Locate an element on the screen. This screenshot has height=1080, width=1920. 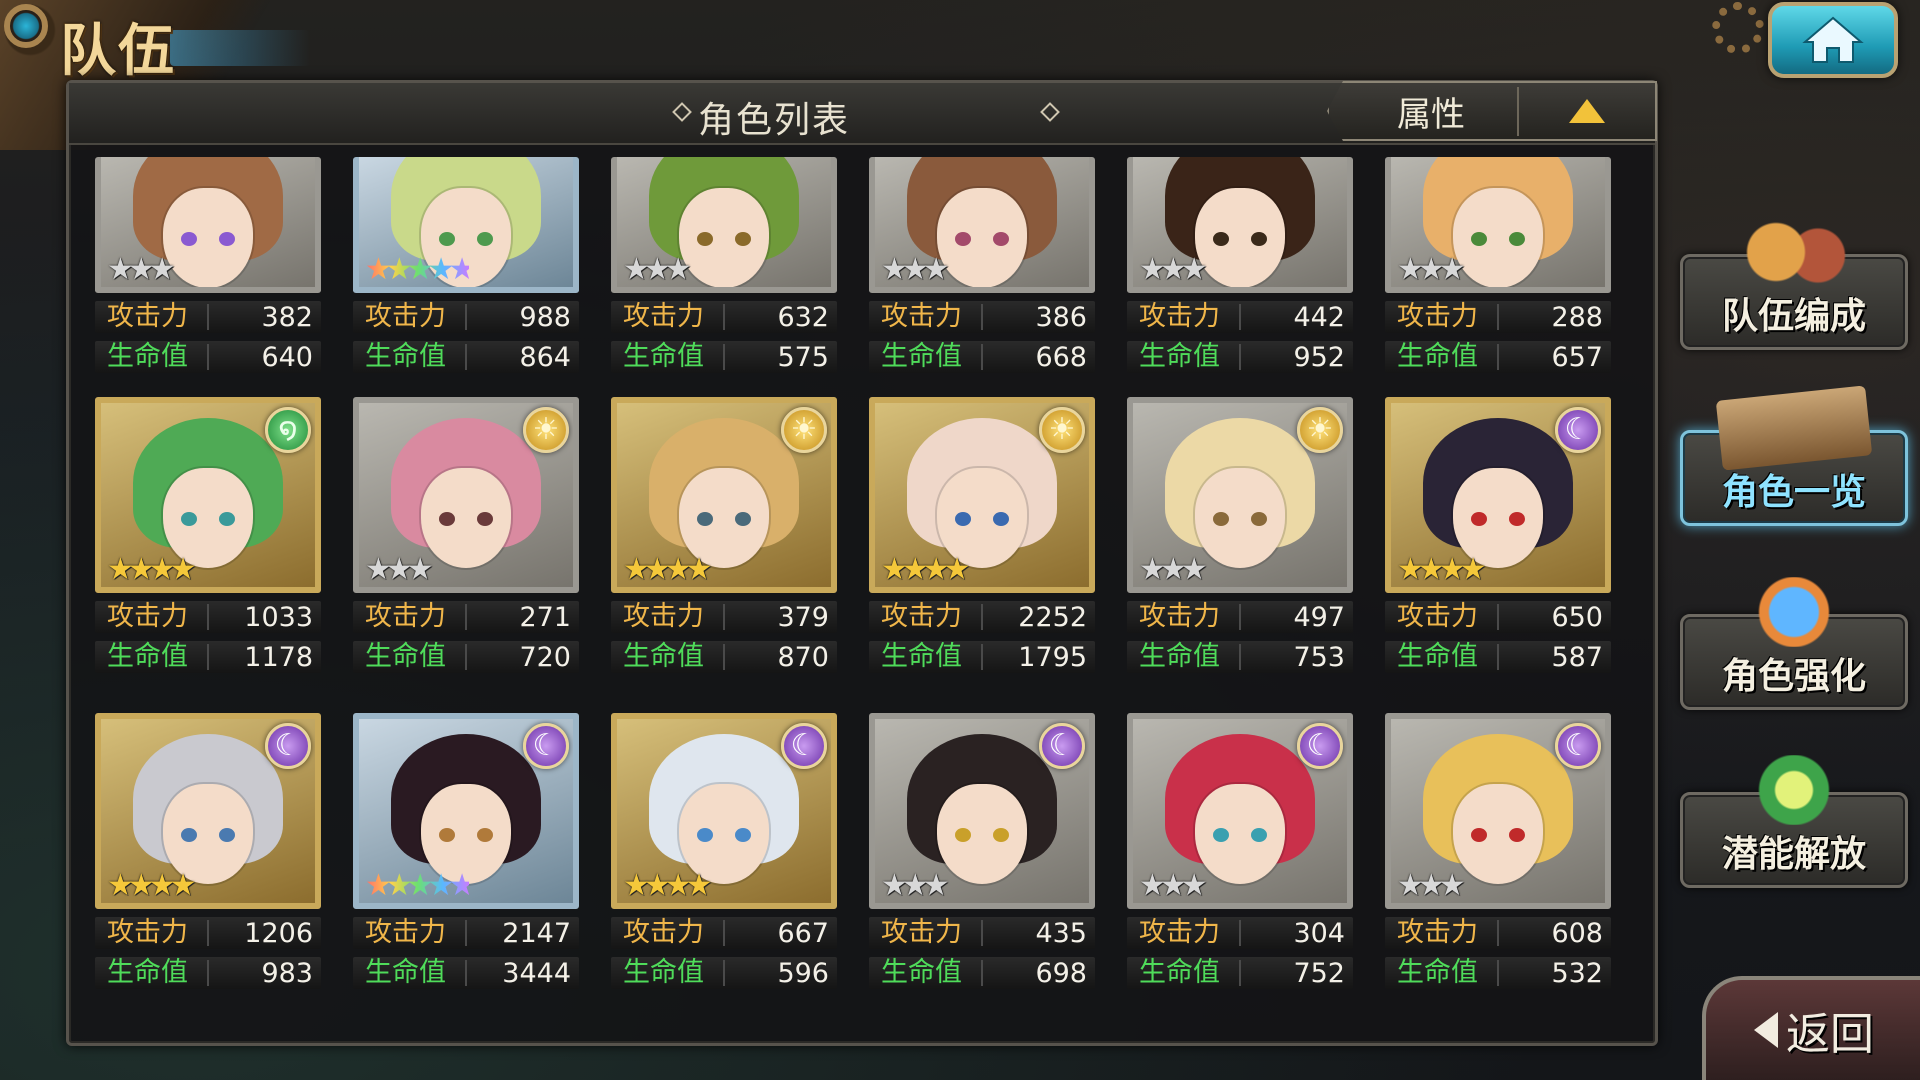
attack-value: 1206 is located at coordinates (278, 933).